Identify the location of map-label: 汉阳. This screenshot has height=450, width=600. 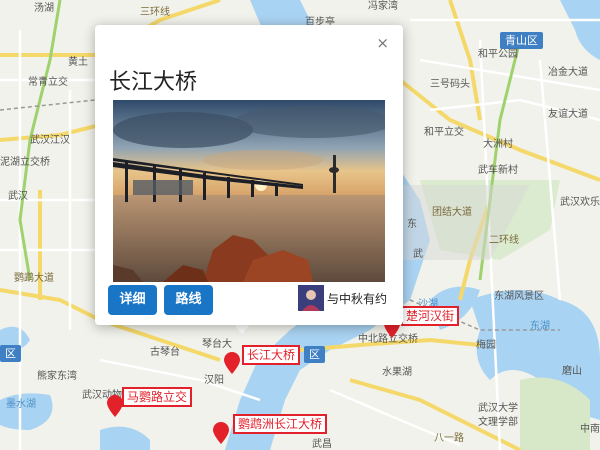
(214, 380).